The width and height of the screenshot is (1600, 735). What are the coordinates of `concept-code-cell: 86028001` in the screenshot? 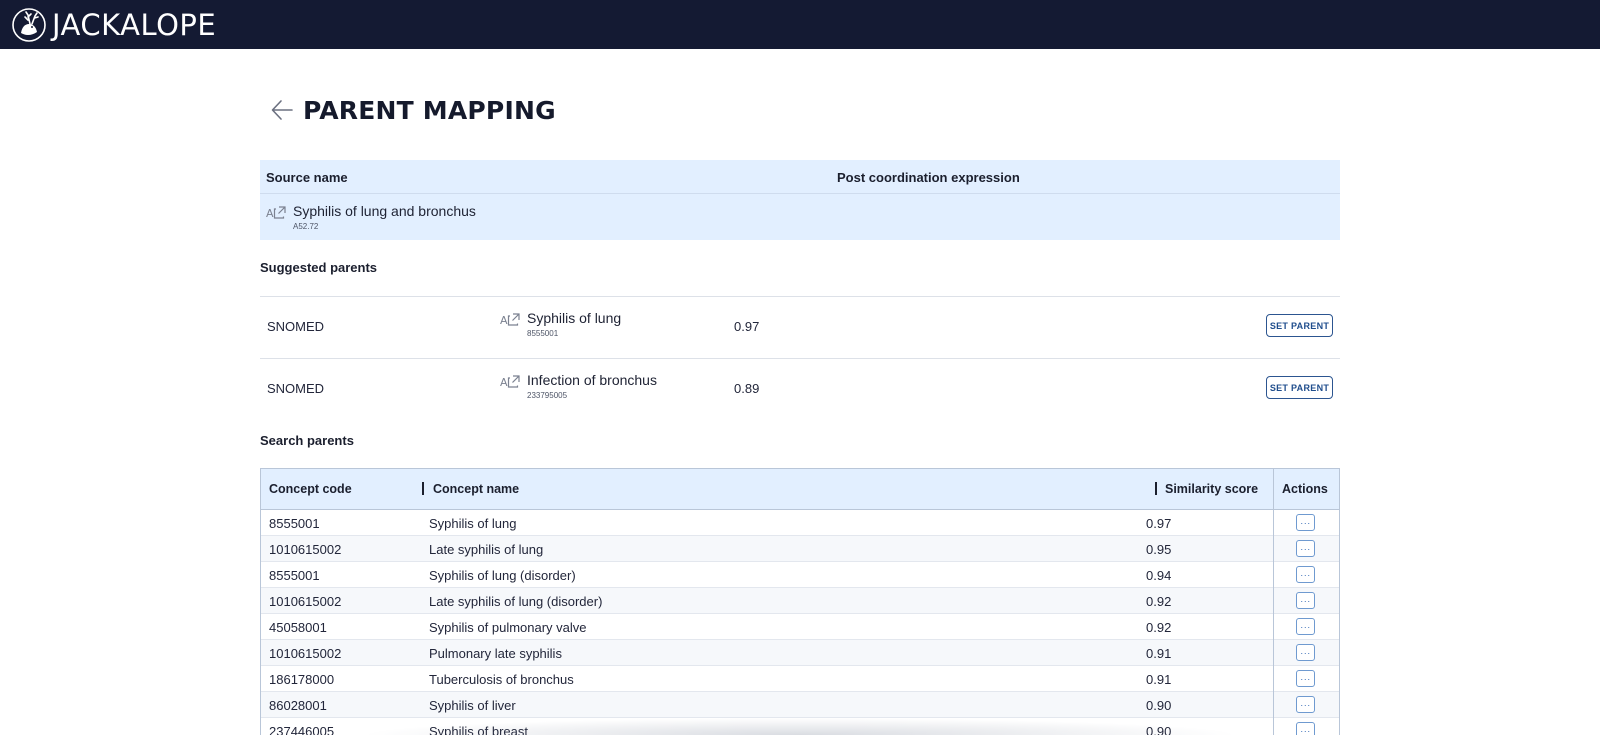 It's located at (298, 705).